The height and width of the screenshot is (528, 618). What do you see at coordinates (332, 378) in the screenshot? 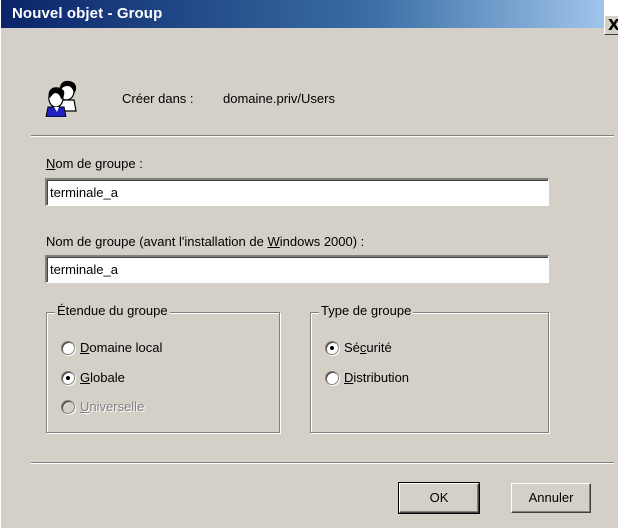
I see `type-distribution-radio` at bounding box center [332, 378].